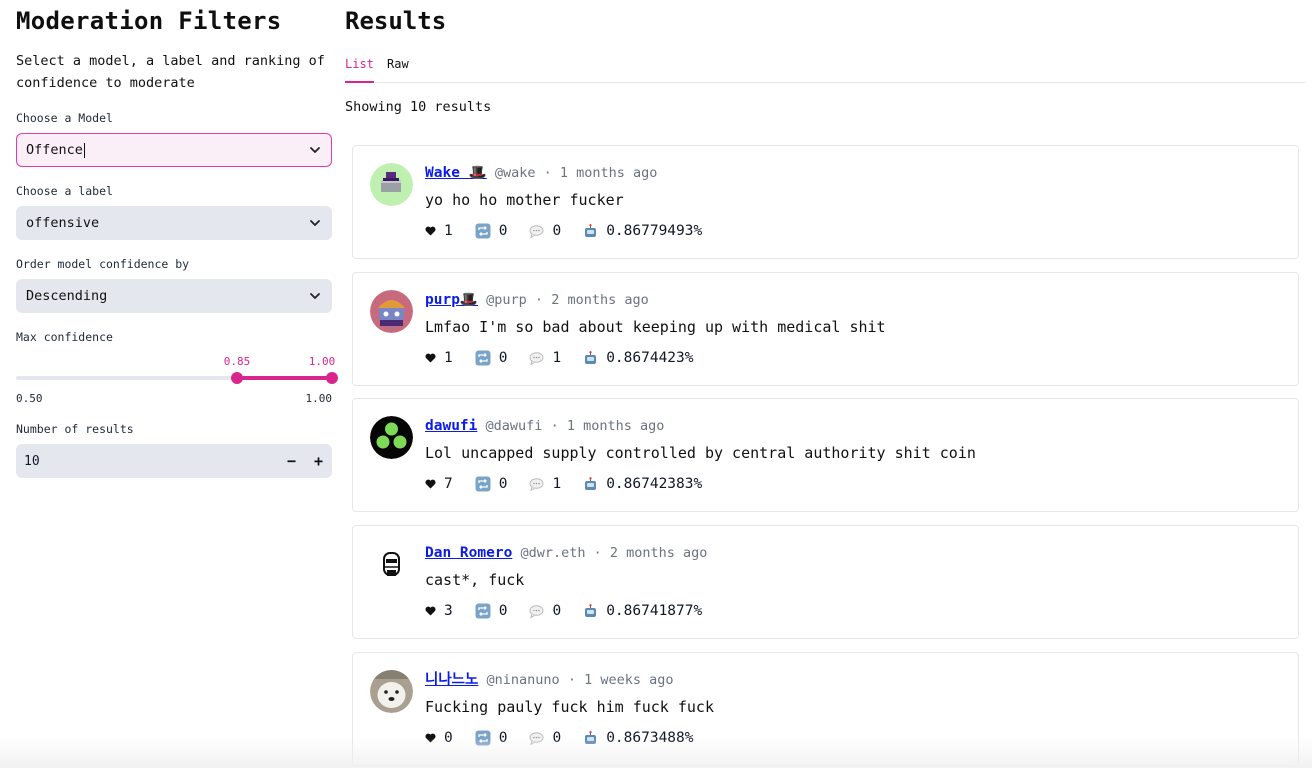 The width and height of the screenshot is (1312, 768). What do you see at coordinates (430, 611) in the screenshot?
I see `heart-icon` at bounding box center [430, 611].